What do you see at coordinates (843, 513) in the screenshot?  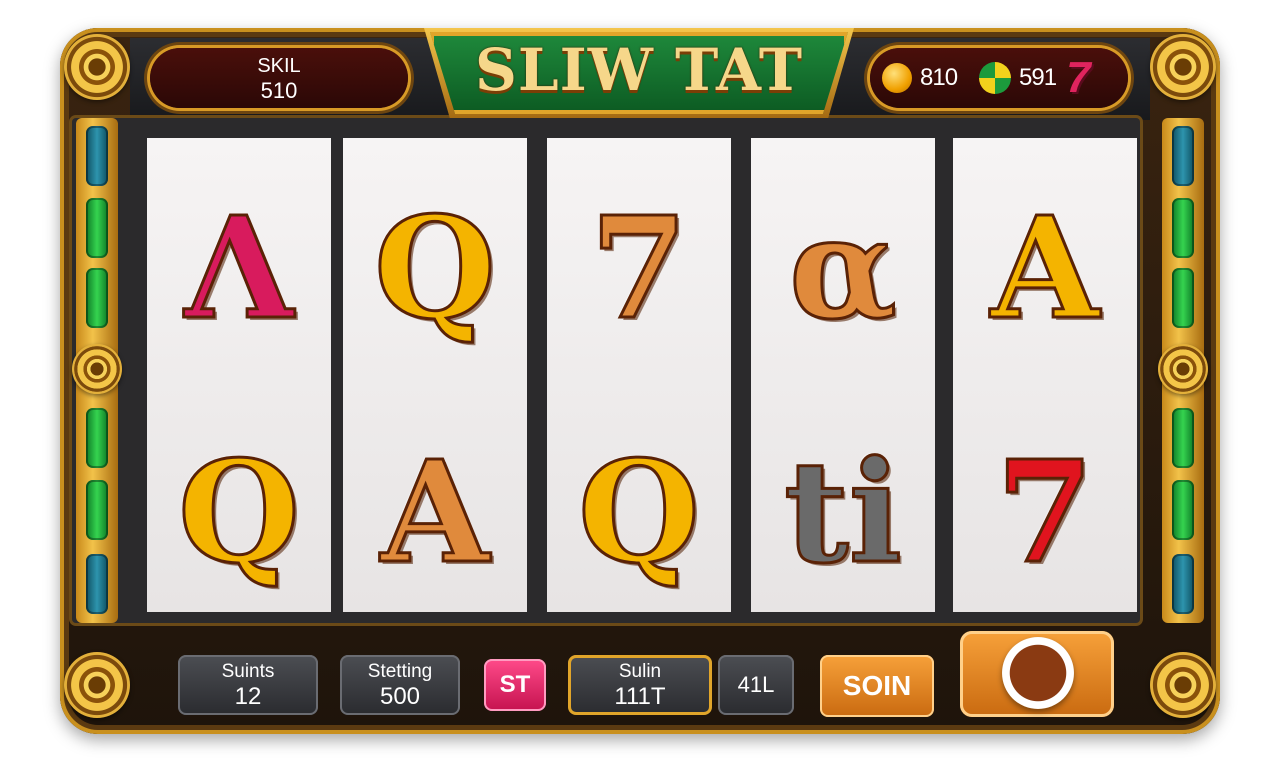 I see `reel-symbol: ti` at bounding box center [843, 513].